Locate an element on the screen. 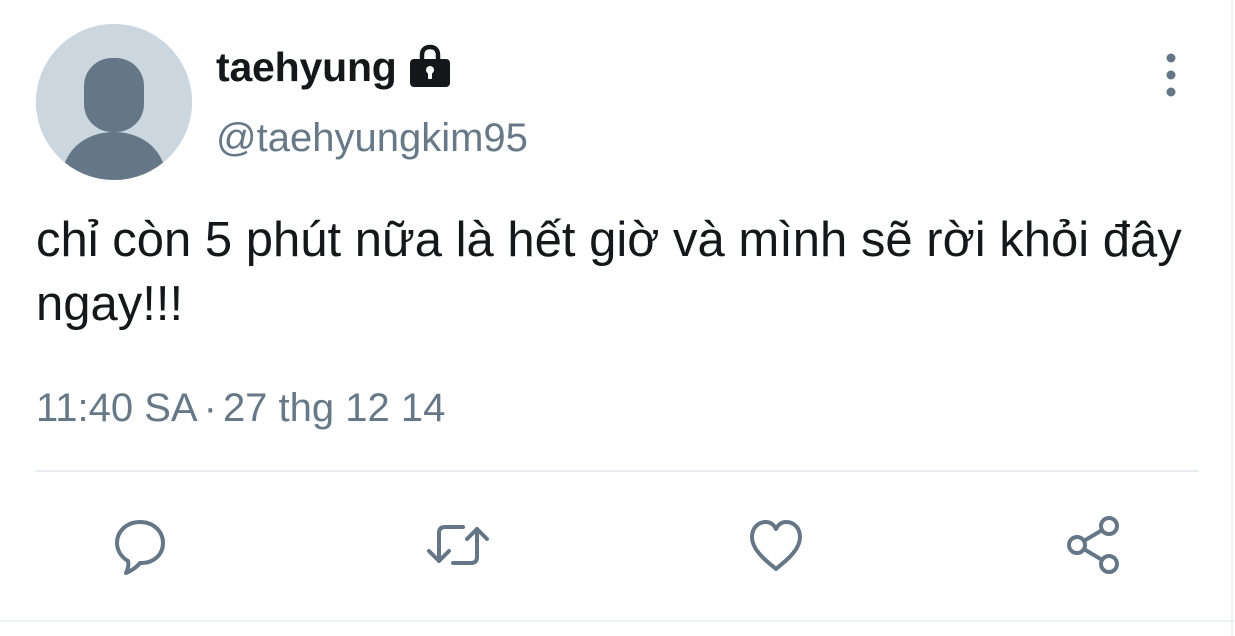  author-display-name: taehyung is located at coordinates (306, 67).